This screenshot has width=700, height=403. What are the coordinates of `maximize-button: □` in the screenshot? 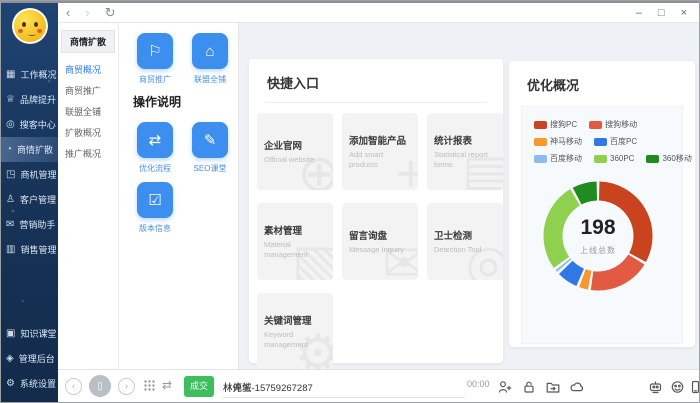 It's located at (661, 13).